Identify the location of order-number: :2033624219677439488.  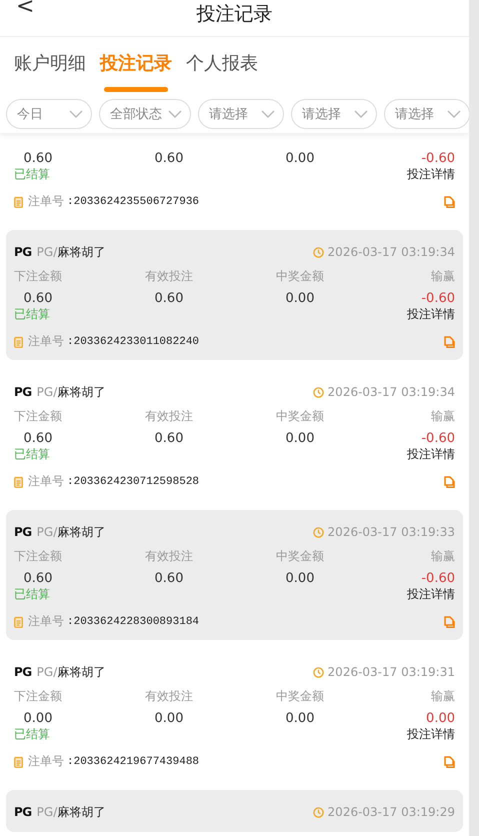
(133, 762).